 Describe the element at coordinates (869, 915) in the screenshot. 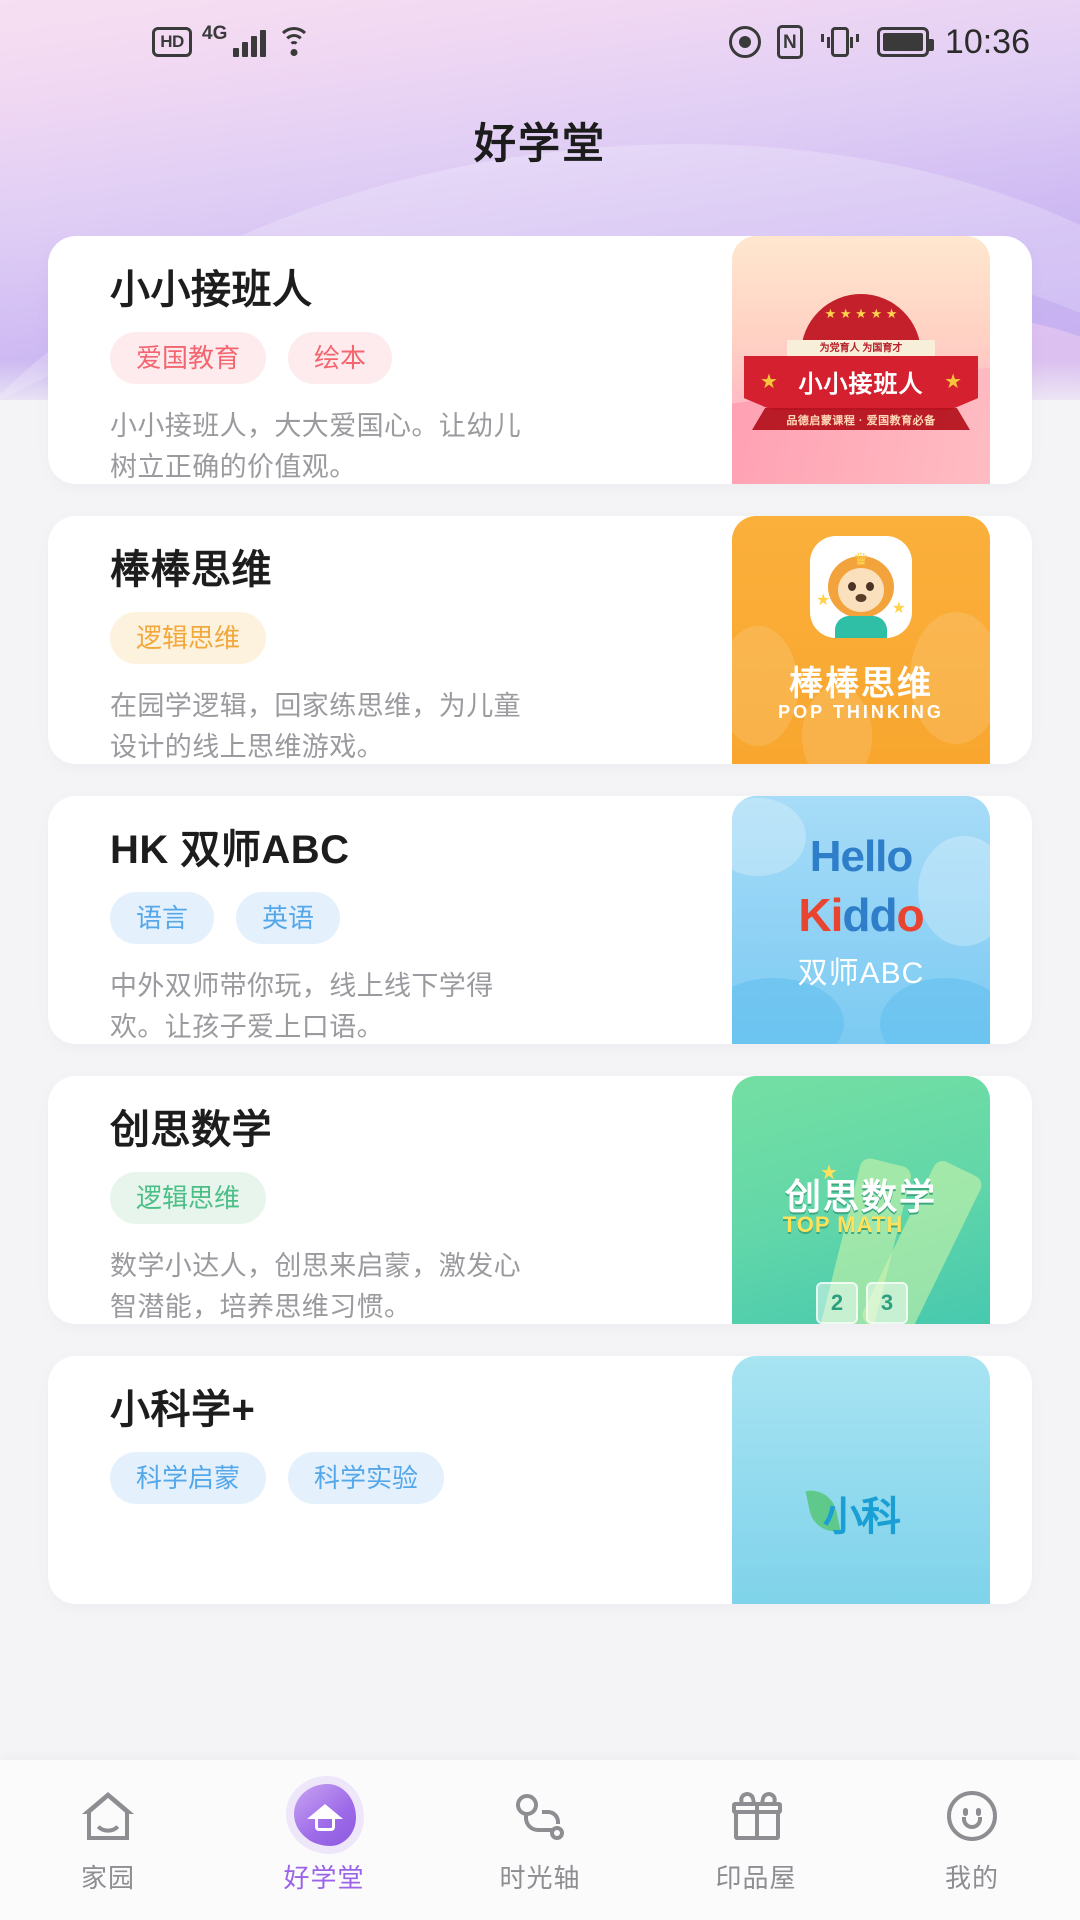

I see `kiddo-part-2: dd` at that location.